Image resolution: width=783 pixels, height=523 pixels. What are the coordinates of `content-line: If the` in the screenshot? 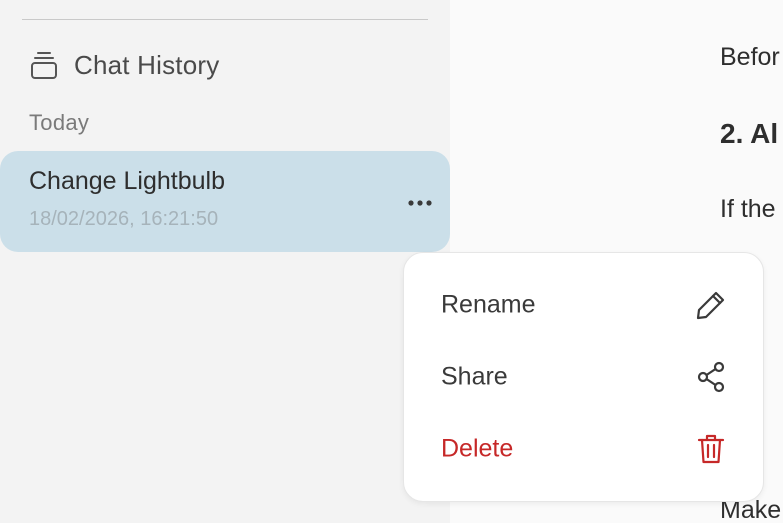 It's located at (748, 209).